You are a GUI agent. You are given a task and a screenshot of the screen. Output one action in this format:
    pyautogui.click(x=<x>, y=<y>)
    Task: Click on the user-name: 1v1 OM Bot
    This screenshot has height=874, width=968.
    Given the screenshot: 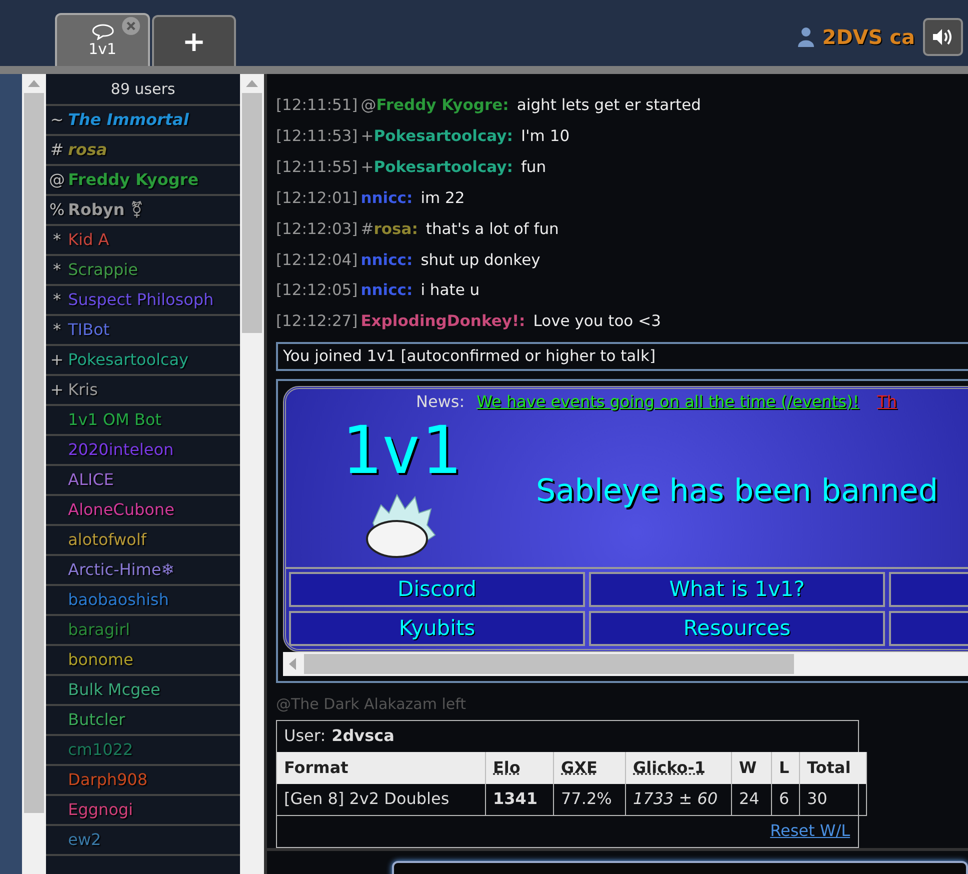 What is the action you would take?
    pyautogui.click(x=115, y=420)
    